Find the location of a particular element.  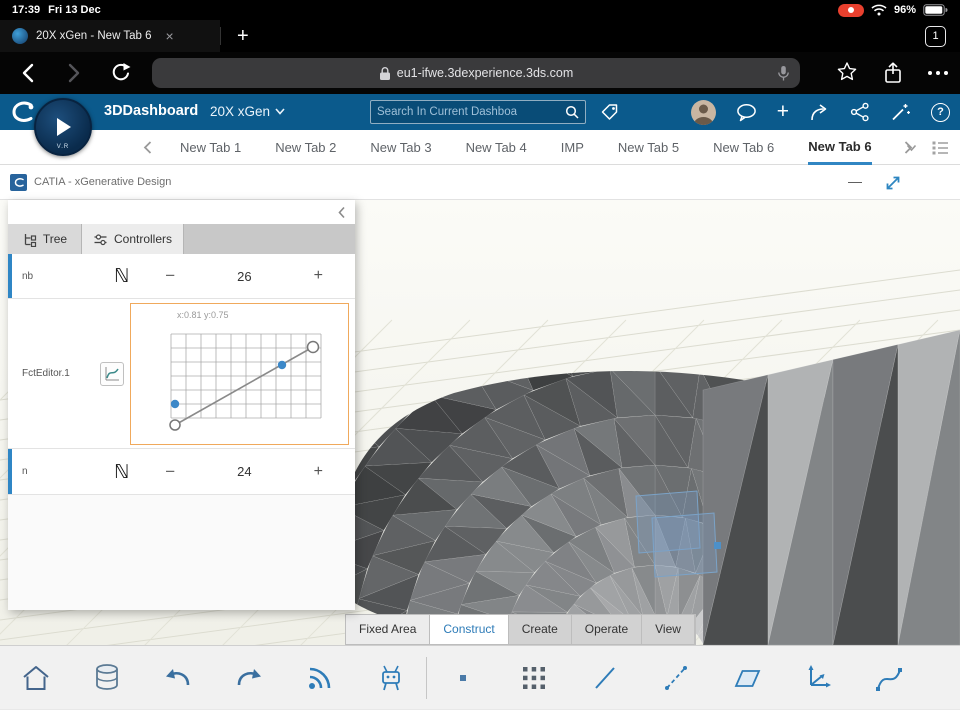

line-tool-button is located at coordinates (604, 678).